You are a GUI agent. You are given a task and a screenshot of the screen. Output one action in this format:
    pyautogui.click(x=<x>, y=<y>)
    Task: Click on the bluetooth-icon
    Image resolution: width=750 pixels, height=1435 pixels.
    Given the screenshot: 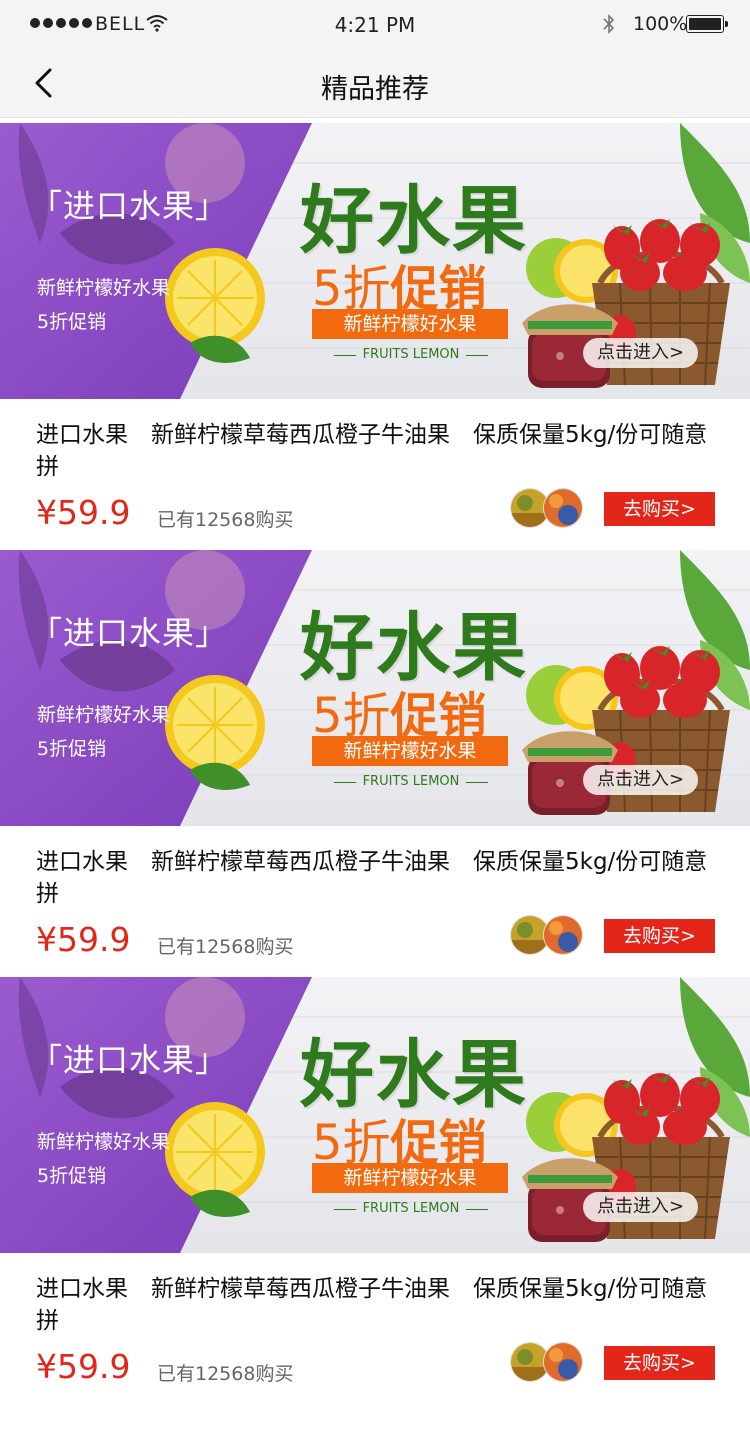 What is the action you would take?
    pyautogui.click(x=609, y=24)
    